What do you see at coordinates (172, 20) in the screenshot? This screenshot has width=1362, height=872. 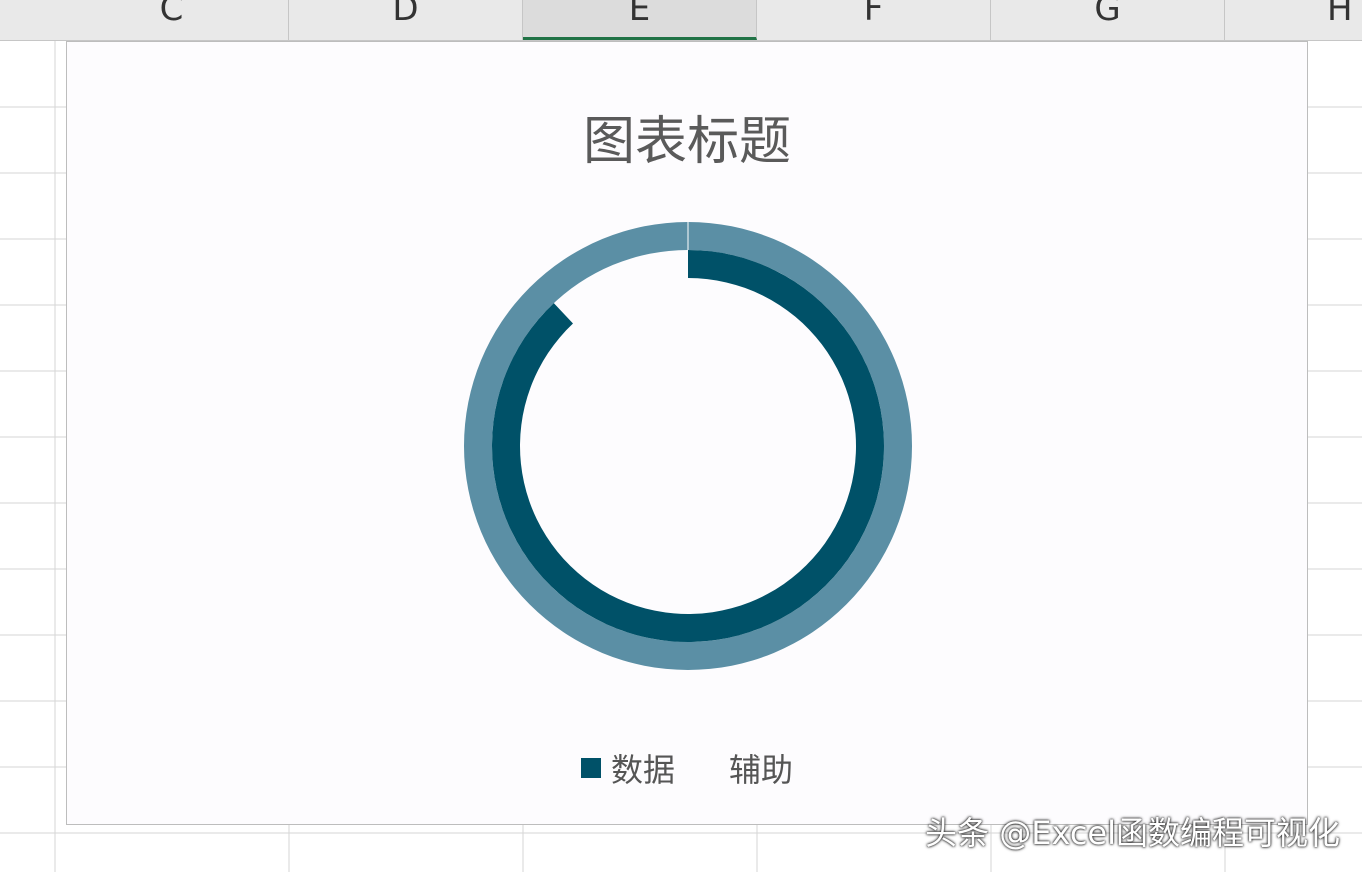 I see `column-header-c: C` at bounding box center [172, 20].